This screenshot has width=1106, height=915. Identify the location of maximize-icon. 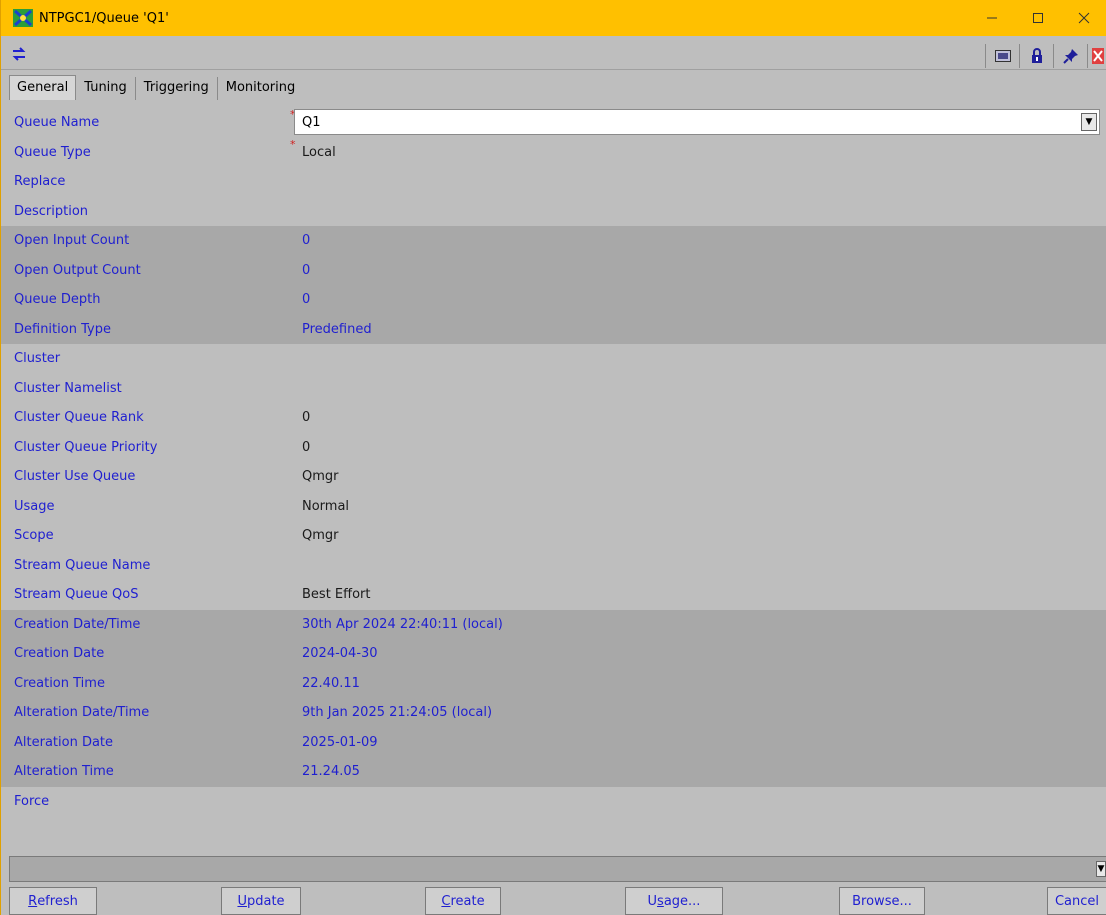
(1038, 18).